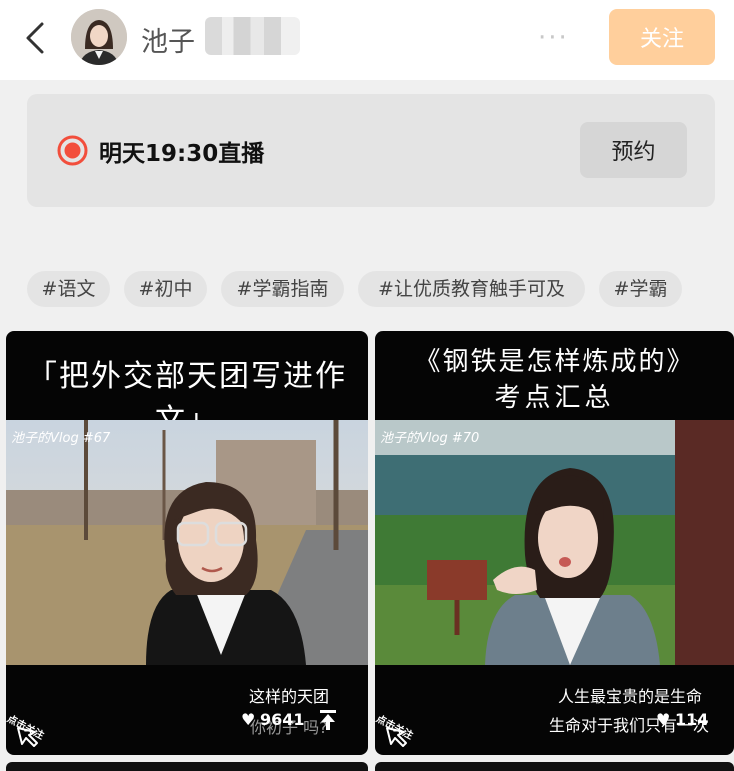 This screenshot has width=734, height=771. Describe the element at coordinates (99, 37) in the screenshot. I see `avatar` at that location.